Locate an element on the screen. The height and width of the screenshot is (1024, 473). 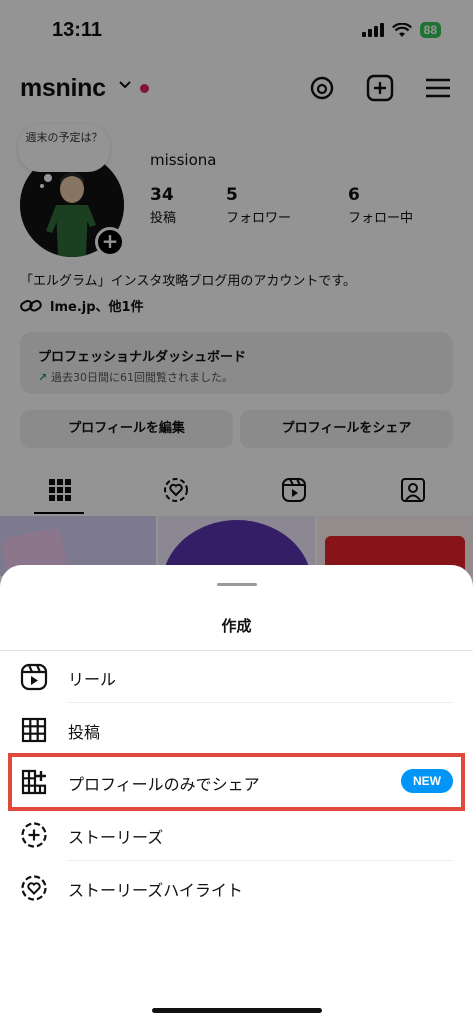
item-label: 投稿 is located at coordinates (84, 732).